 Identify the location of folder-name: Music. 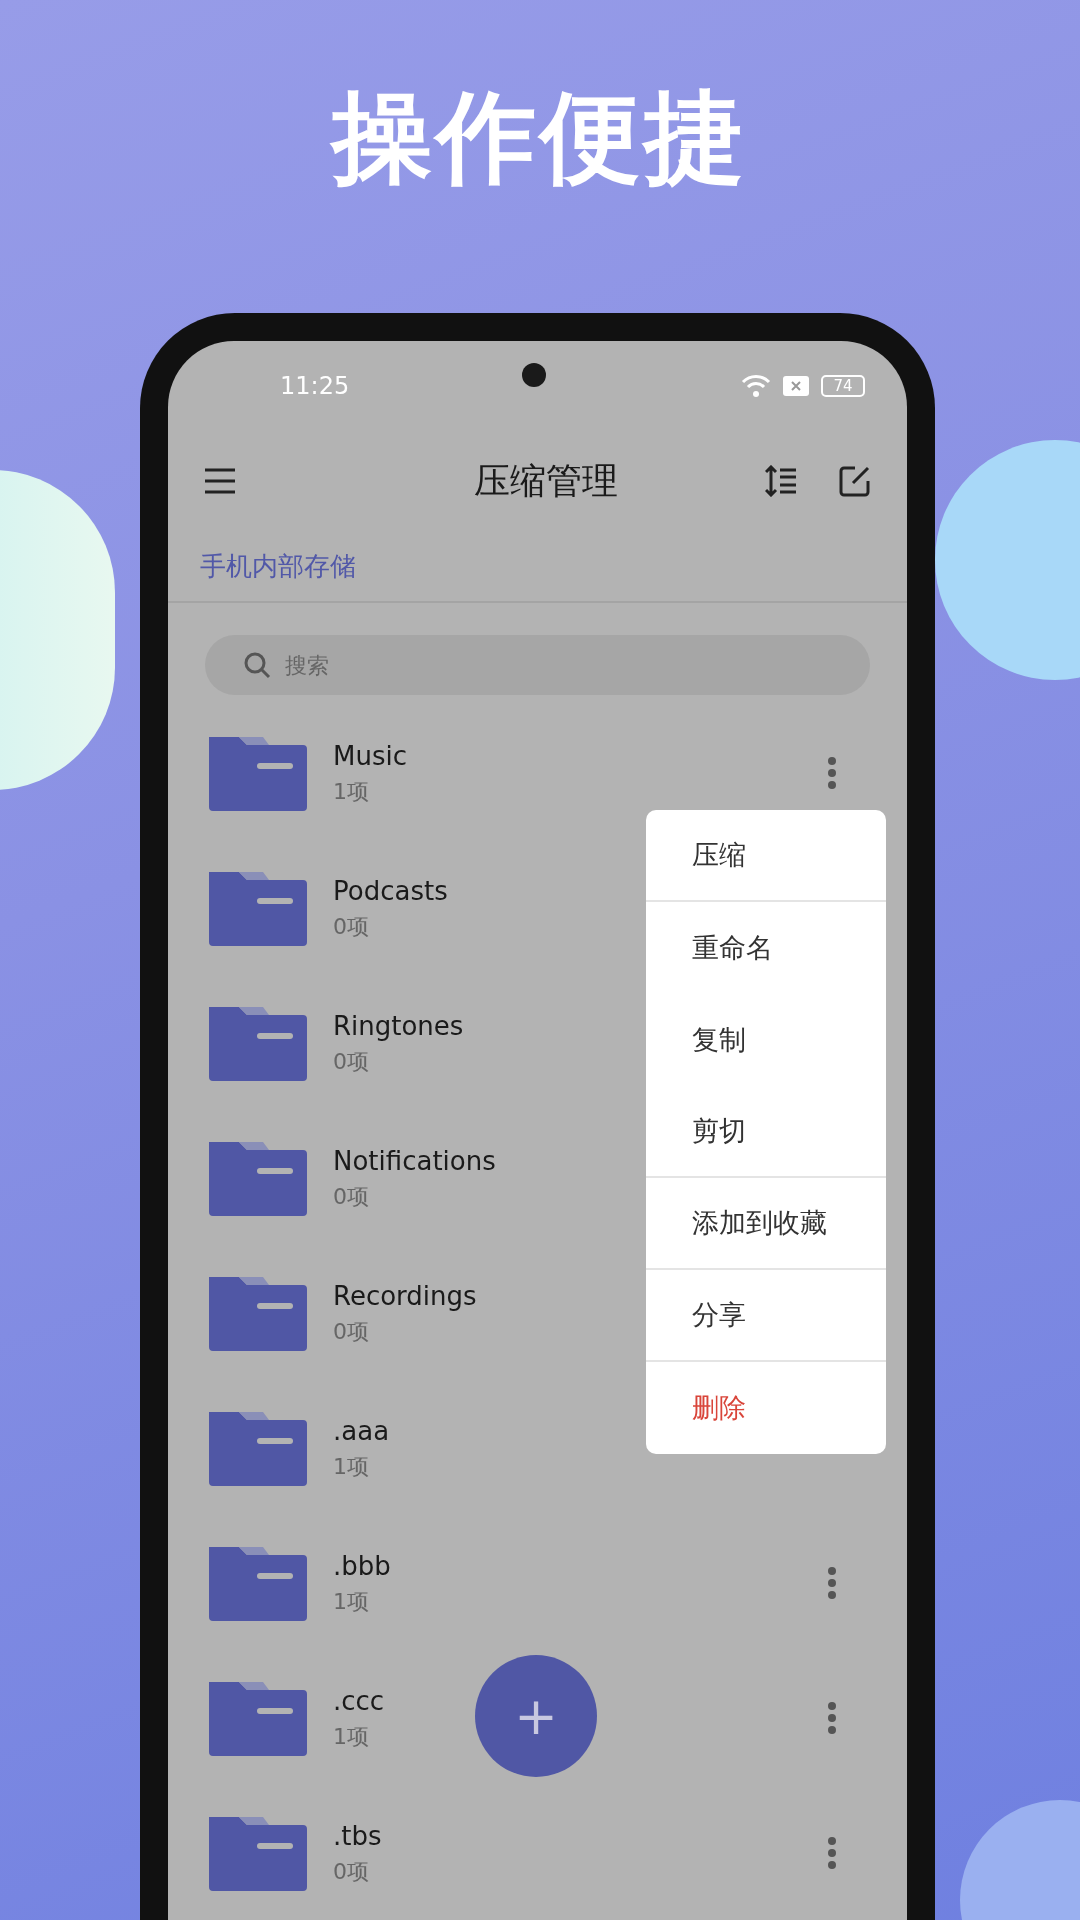
(370, 755).